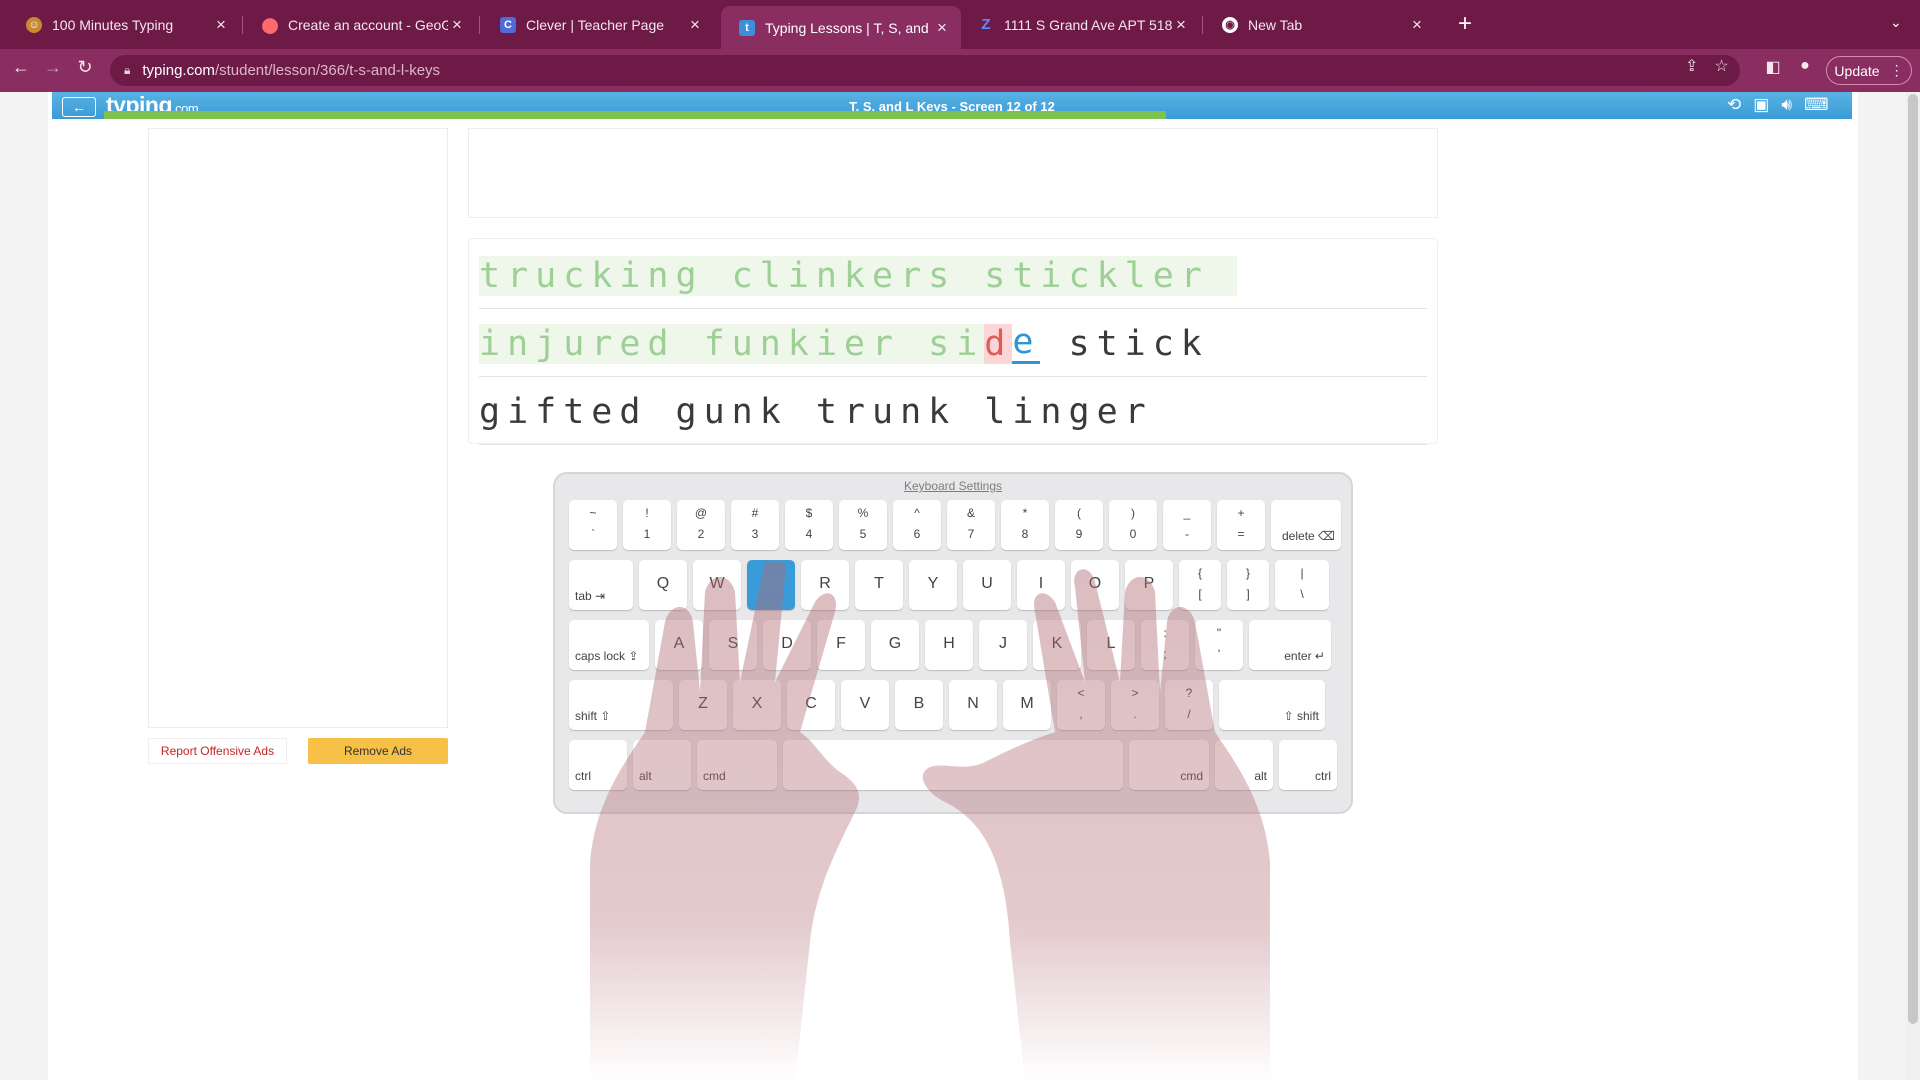  What do you see at coordinates (1244, 765) in the screenshot?
I see `key-alt-right: alt` at bounding box center [1244, 765].